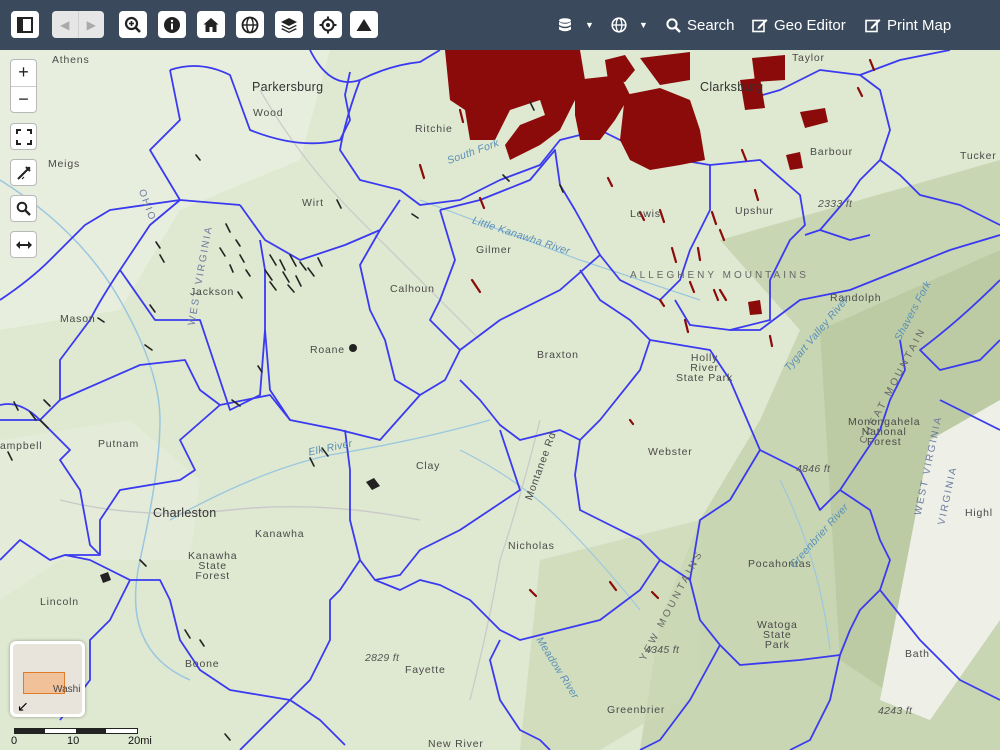 This screenshot has height=750, width=1000. What do you see at coordinates (64, 164) in the screenshot?
I see `county-label: Meigs` at bounding box center [64, 164].